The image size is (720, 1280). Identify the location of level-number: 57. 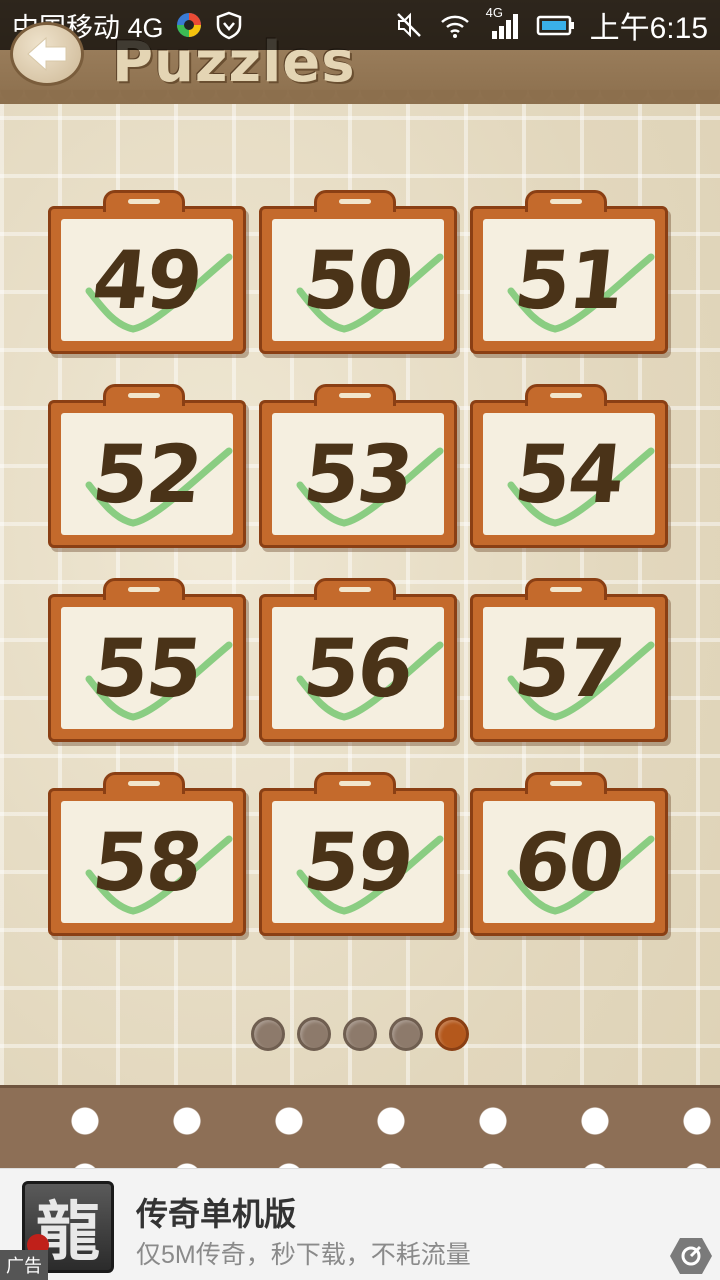
(569, 668).